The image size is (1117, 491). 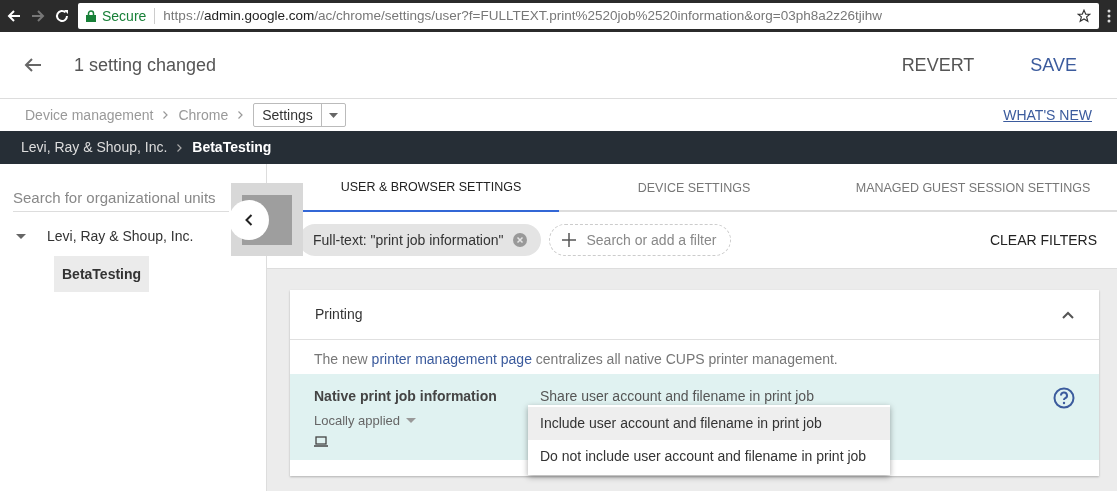 What do you see at coordinates (299, 115) in the screenshot?
I see `settings-dropdown: Settings` at bounding box center [299, 115].